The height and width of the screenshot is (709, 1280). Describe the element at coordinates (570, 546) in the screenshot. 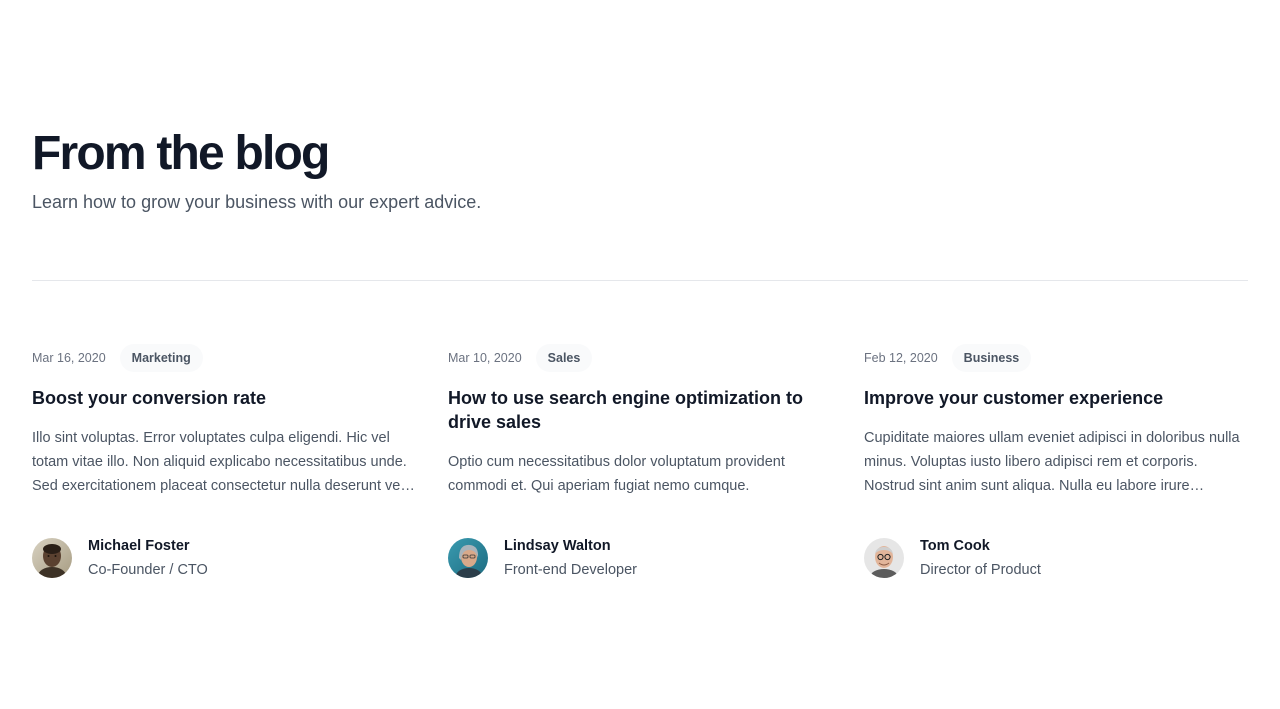

I see `author-name: Lindsay Walton` at that location.